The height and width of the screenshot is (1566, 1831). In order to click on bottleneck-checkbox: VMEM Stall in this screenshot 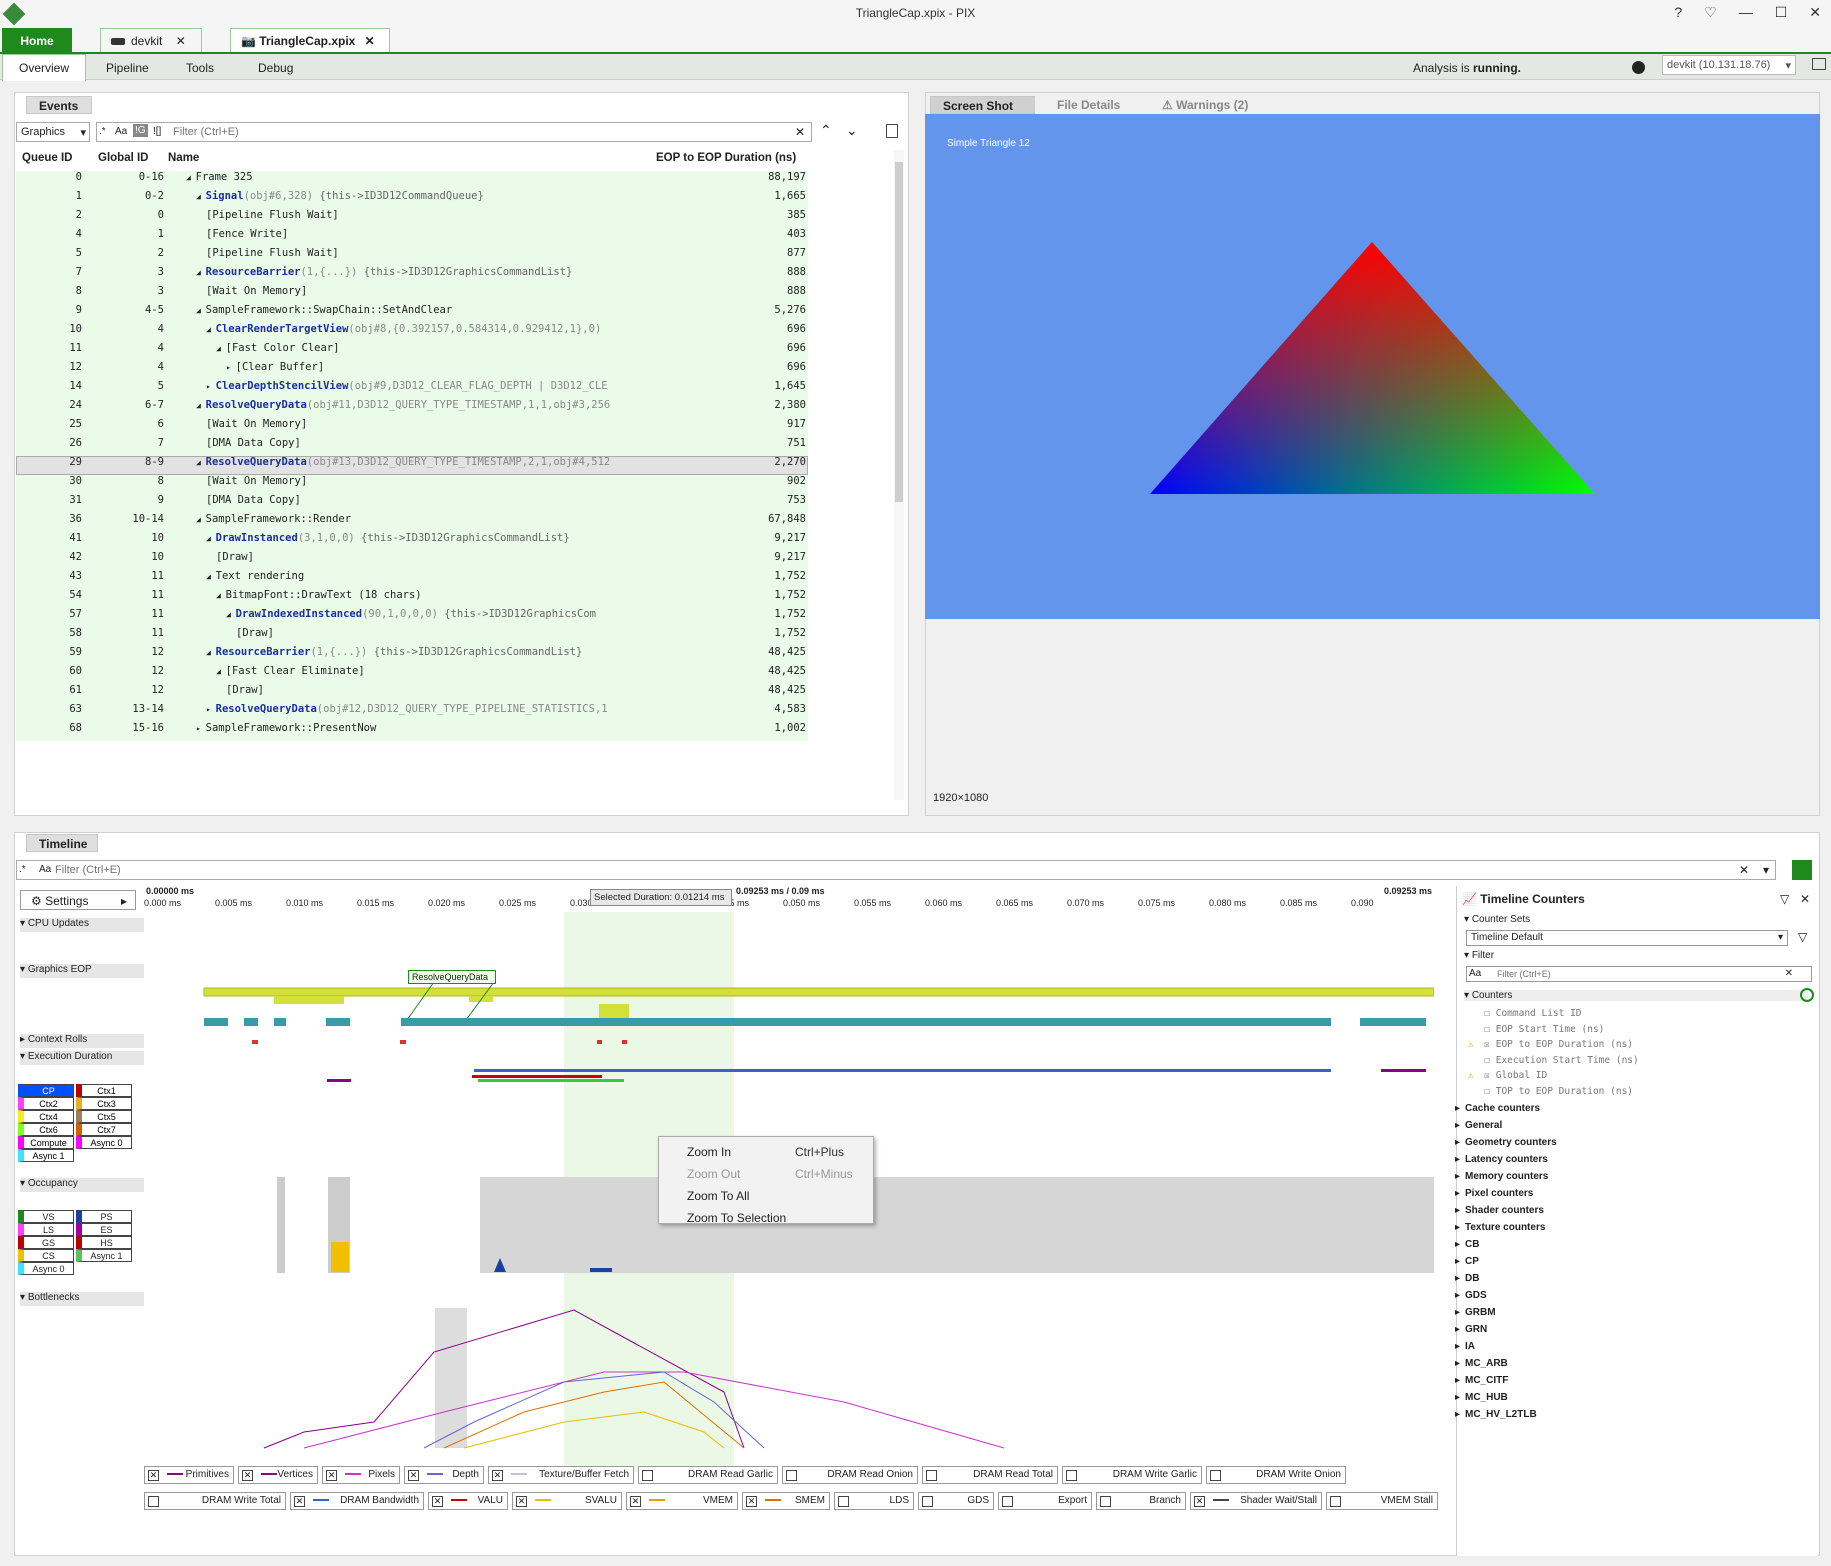, I will do `click(1382, 1501)`.